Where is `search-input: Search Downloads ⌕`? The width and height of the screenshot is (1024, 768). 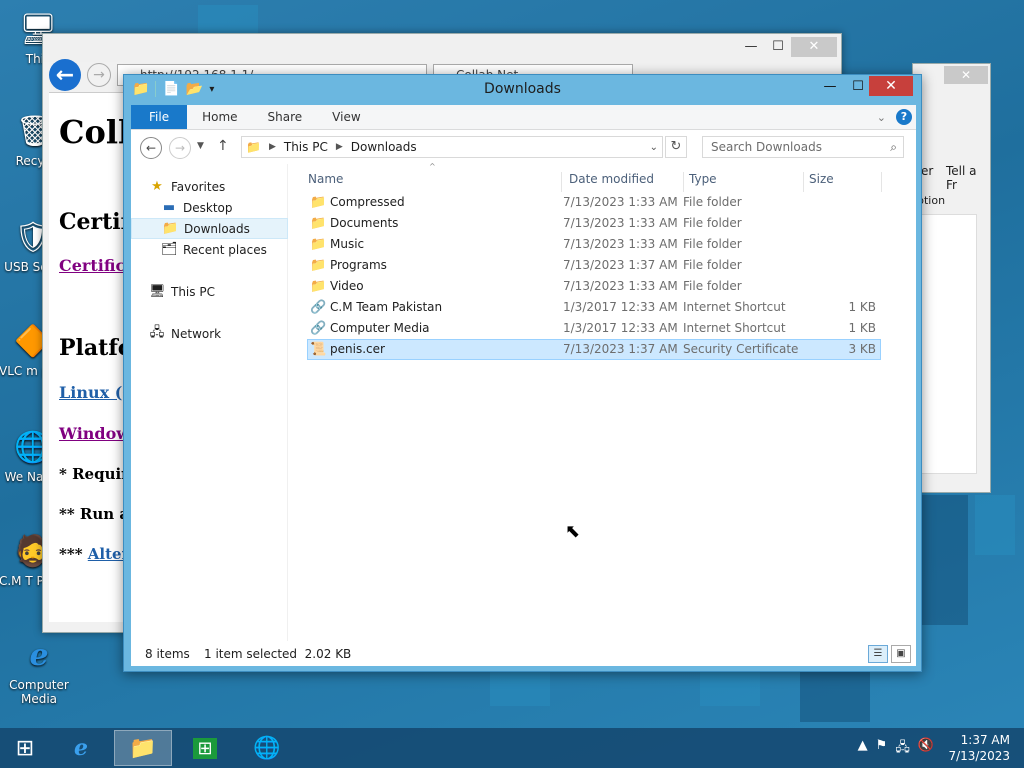
search-input: Search Downloads ⌕ is located at coordinates (803, 147).